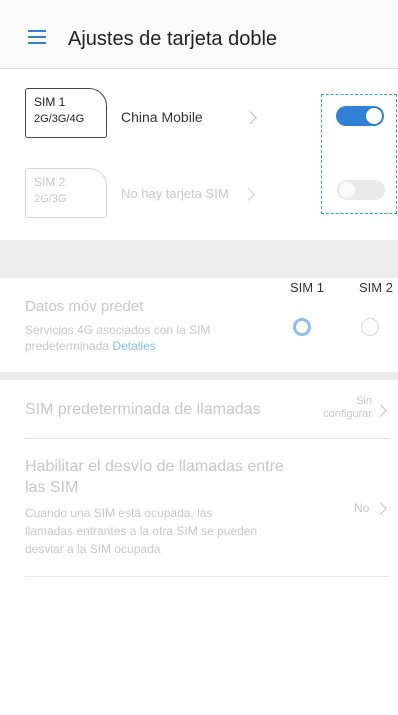  I want to click on sim1-bands-label: 2G/3G/4G, so click(59, 119).